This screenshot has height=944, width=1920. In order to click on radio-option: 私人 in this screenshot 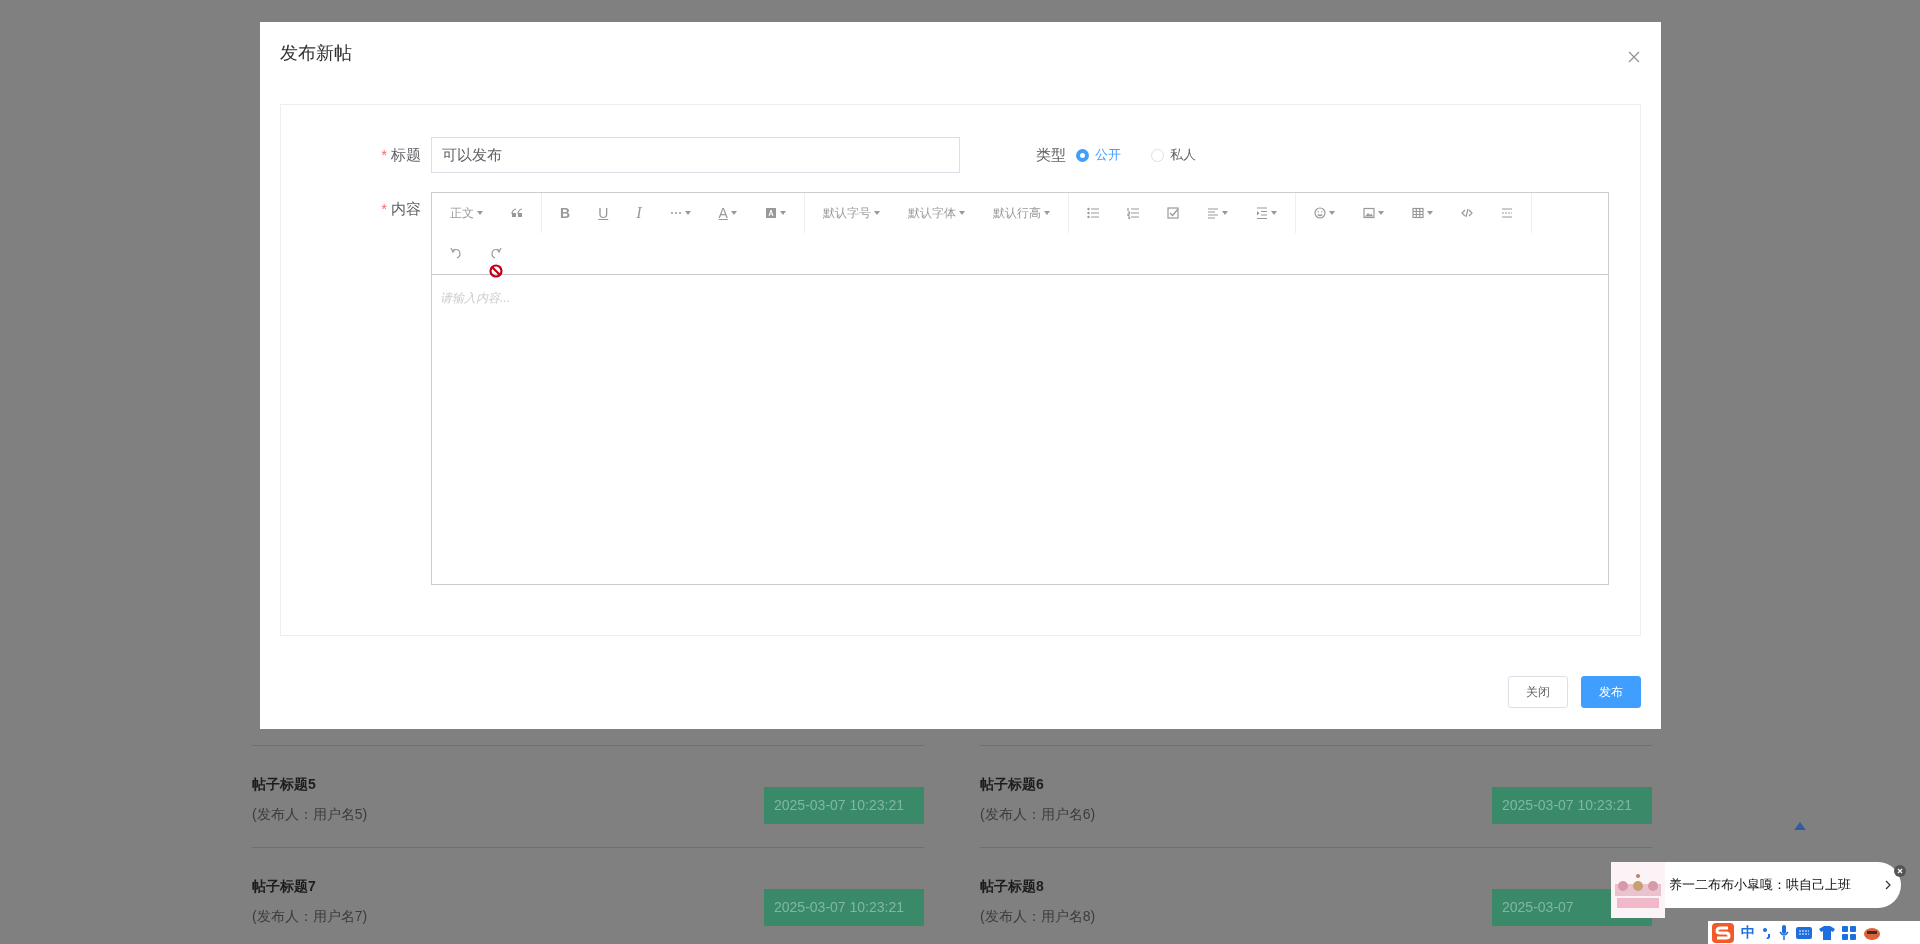, I will do `click(1173, 155)`.